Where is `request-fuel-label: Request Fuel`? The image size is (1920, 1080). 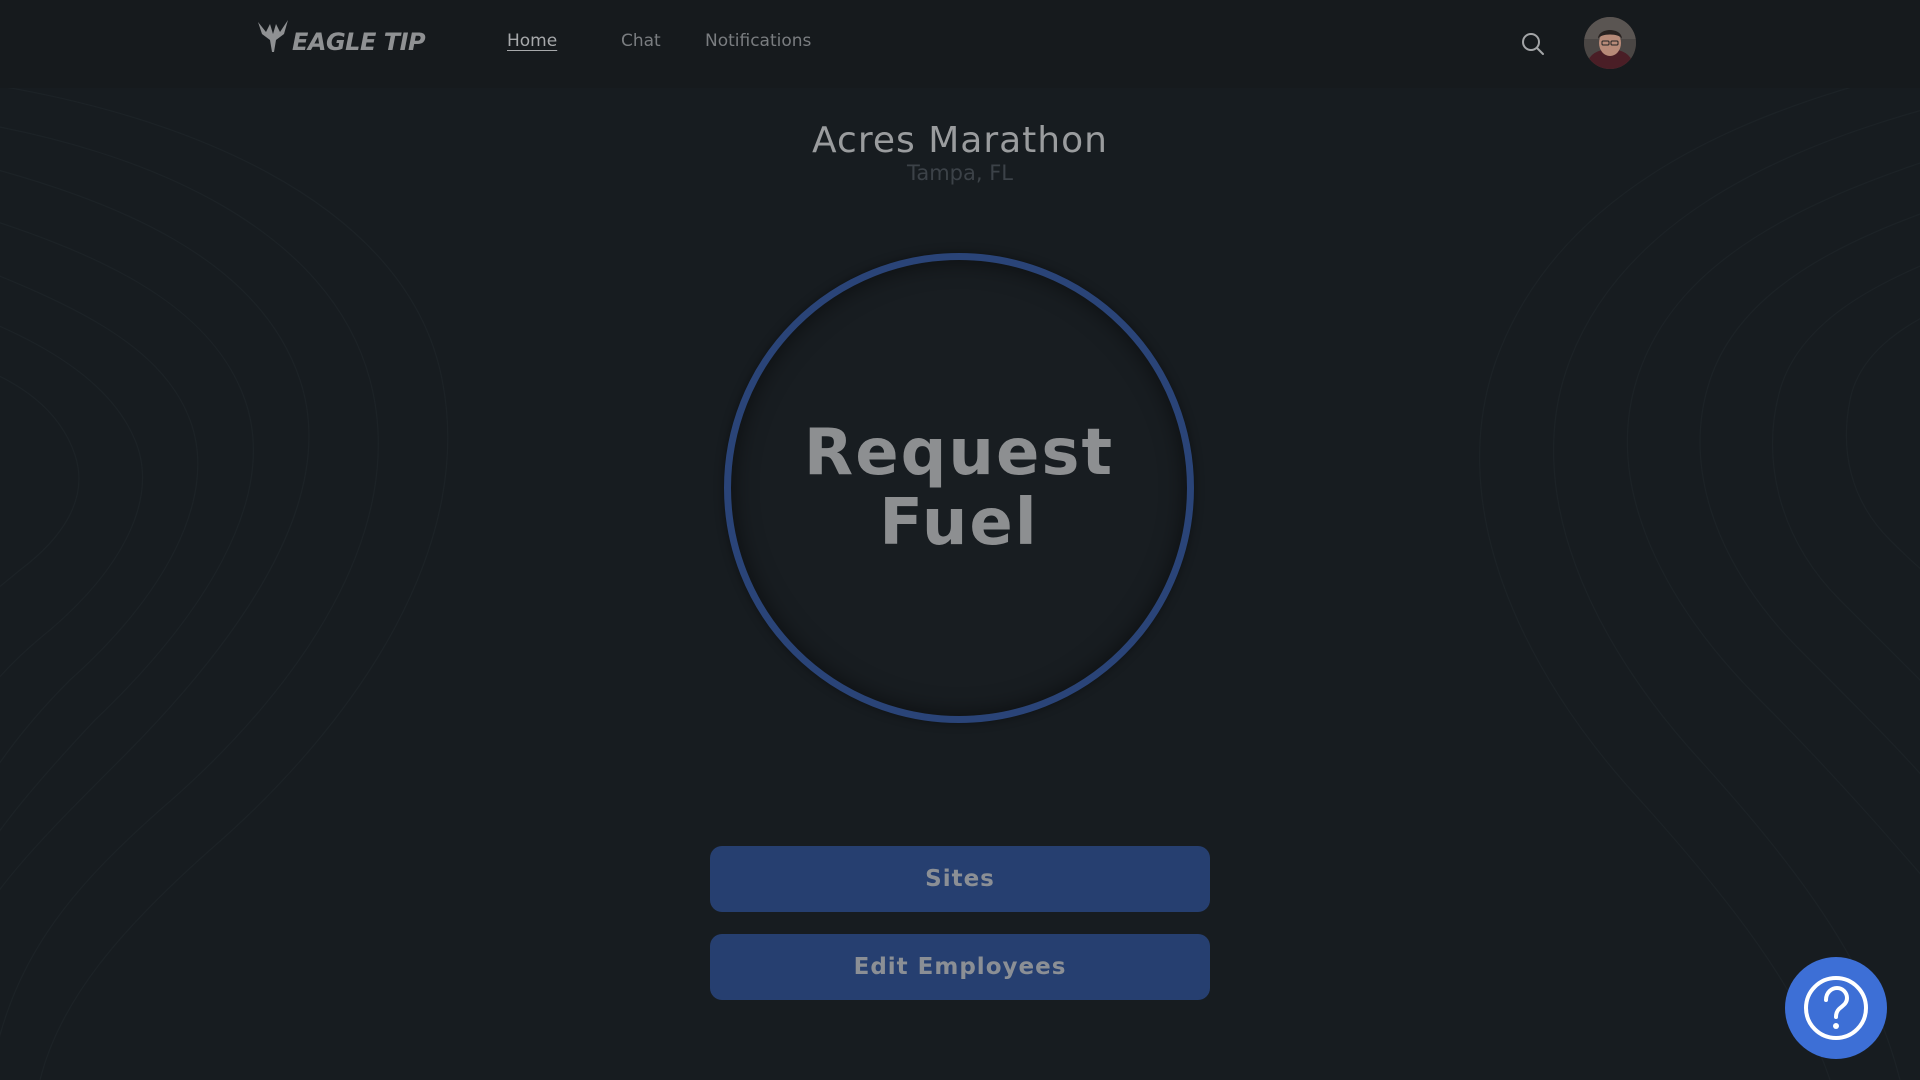
request-fuel-label: Request Fuel is located at coordinates (959, 488).